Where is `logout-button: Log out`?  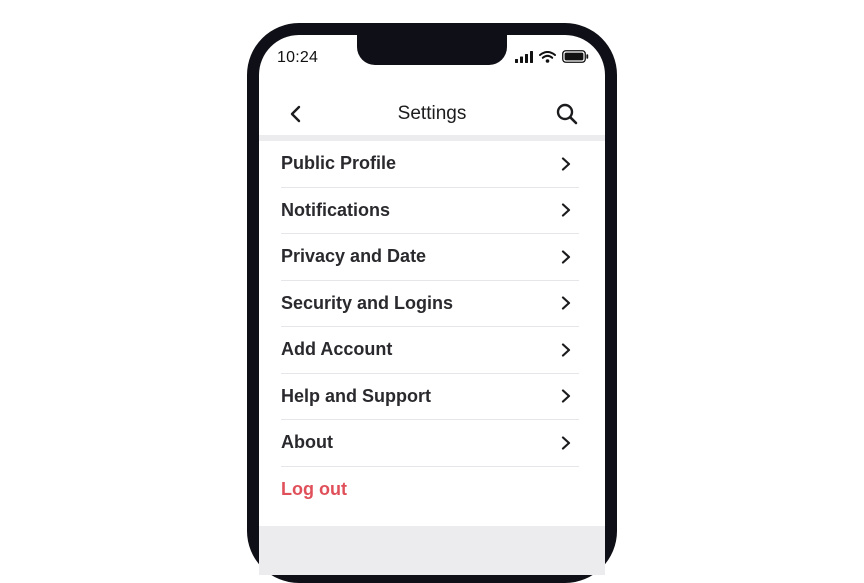 logout-button: Log out is located at coordinates (430, 490).